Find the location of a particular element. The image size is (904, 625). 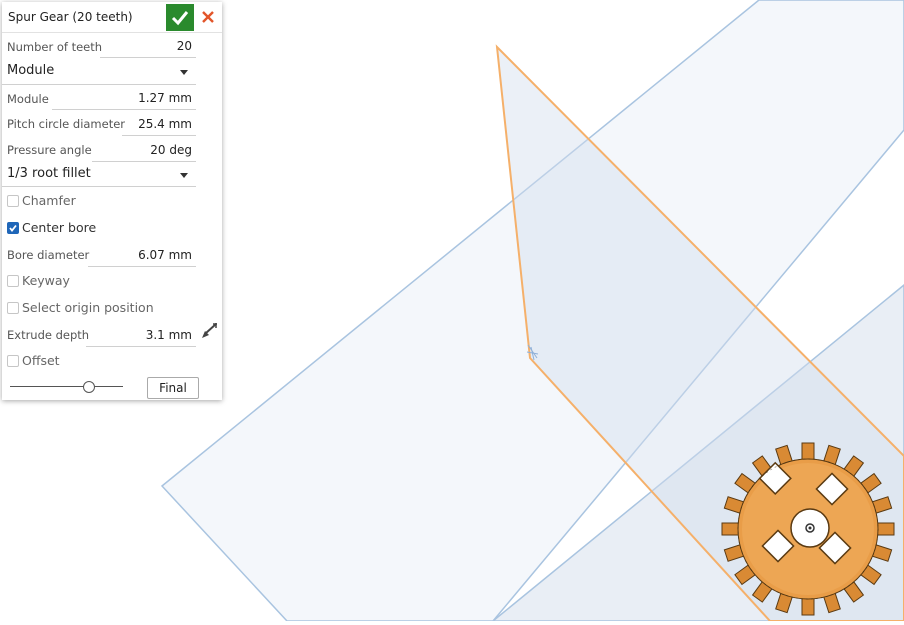

offset-checkbox is located at coordinates (13, 361).